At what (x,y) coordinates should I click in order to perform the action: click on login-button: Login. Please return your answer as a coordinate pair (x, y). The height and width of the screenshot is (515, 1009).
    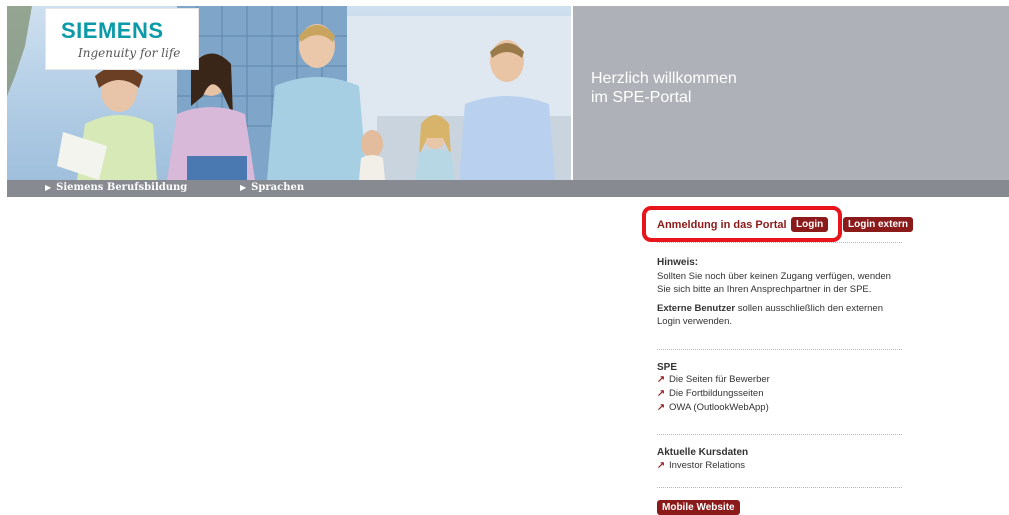
    Looking at the image, I should click on (810, 224).